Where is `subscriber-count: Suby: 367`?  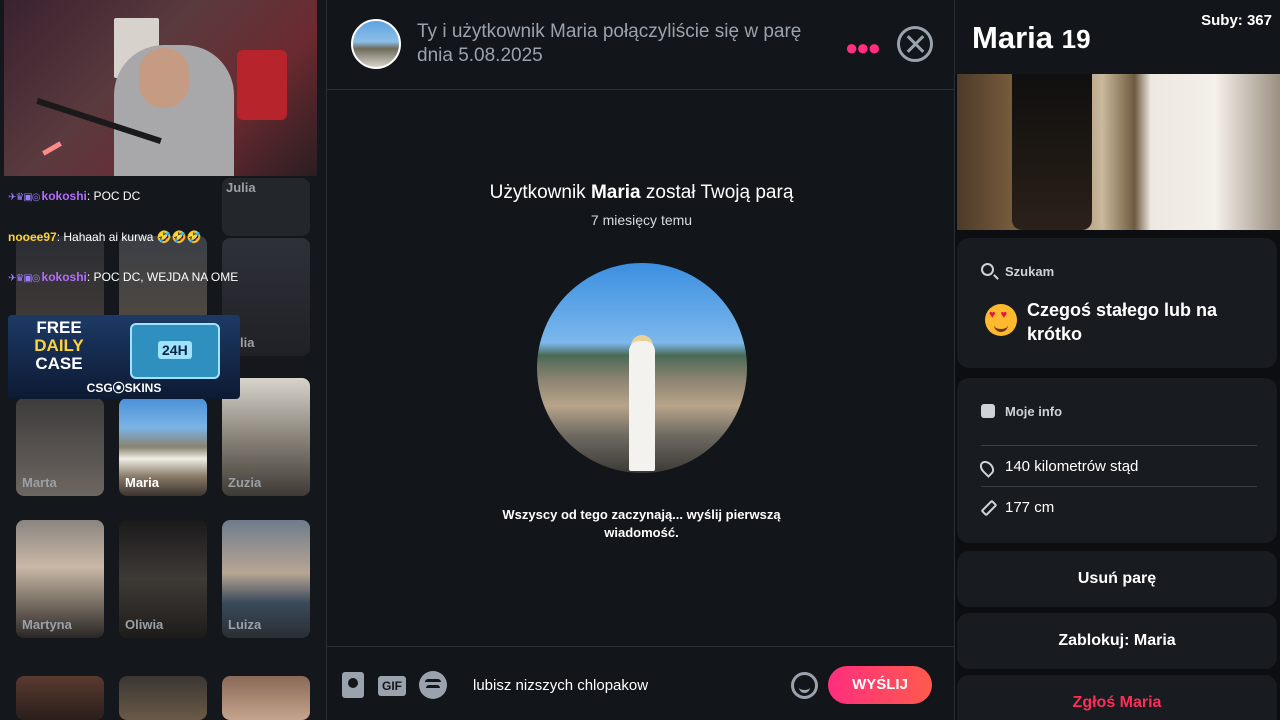 subscriber-count: Suby: 367 is located at coordinates (1236, 20).